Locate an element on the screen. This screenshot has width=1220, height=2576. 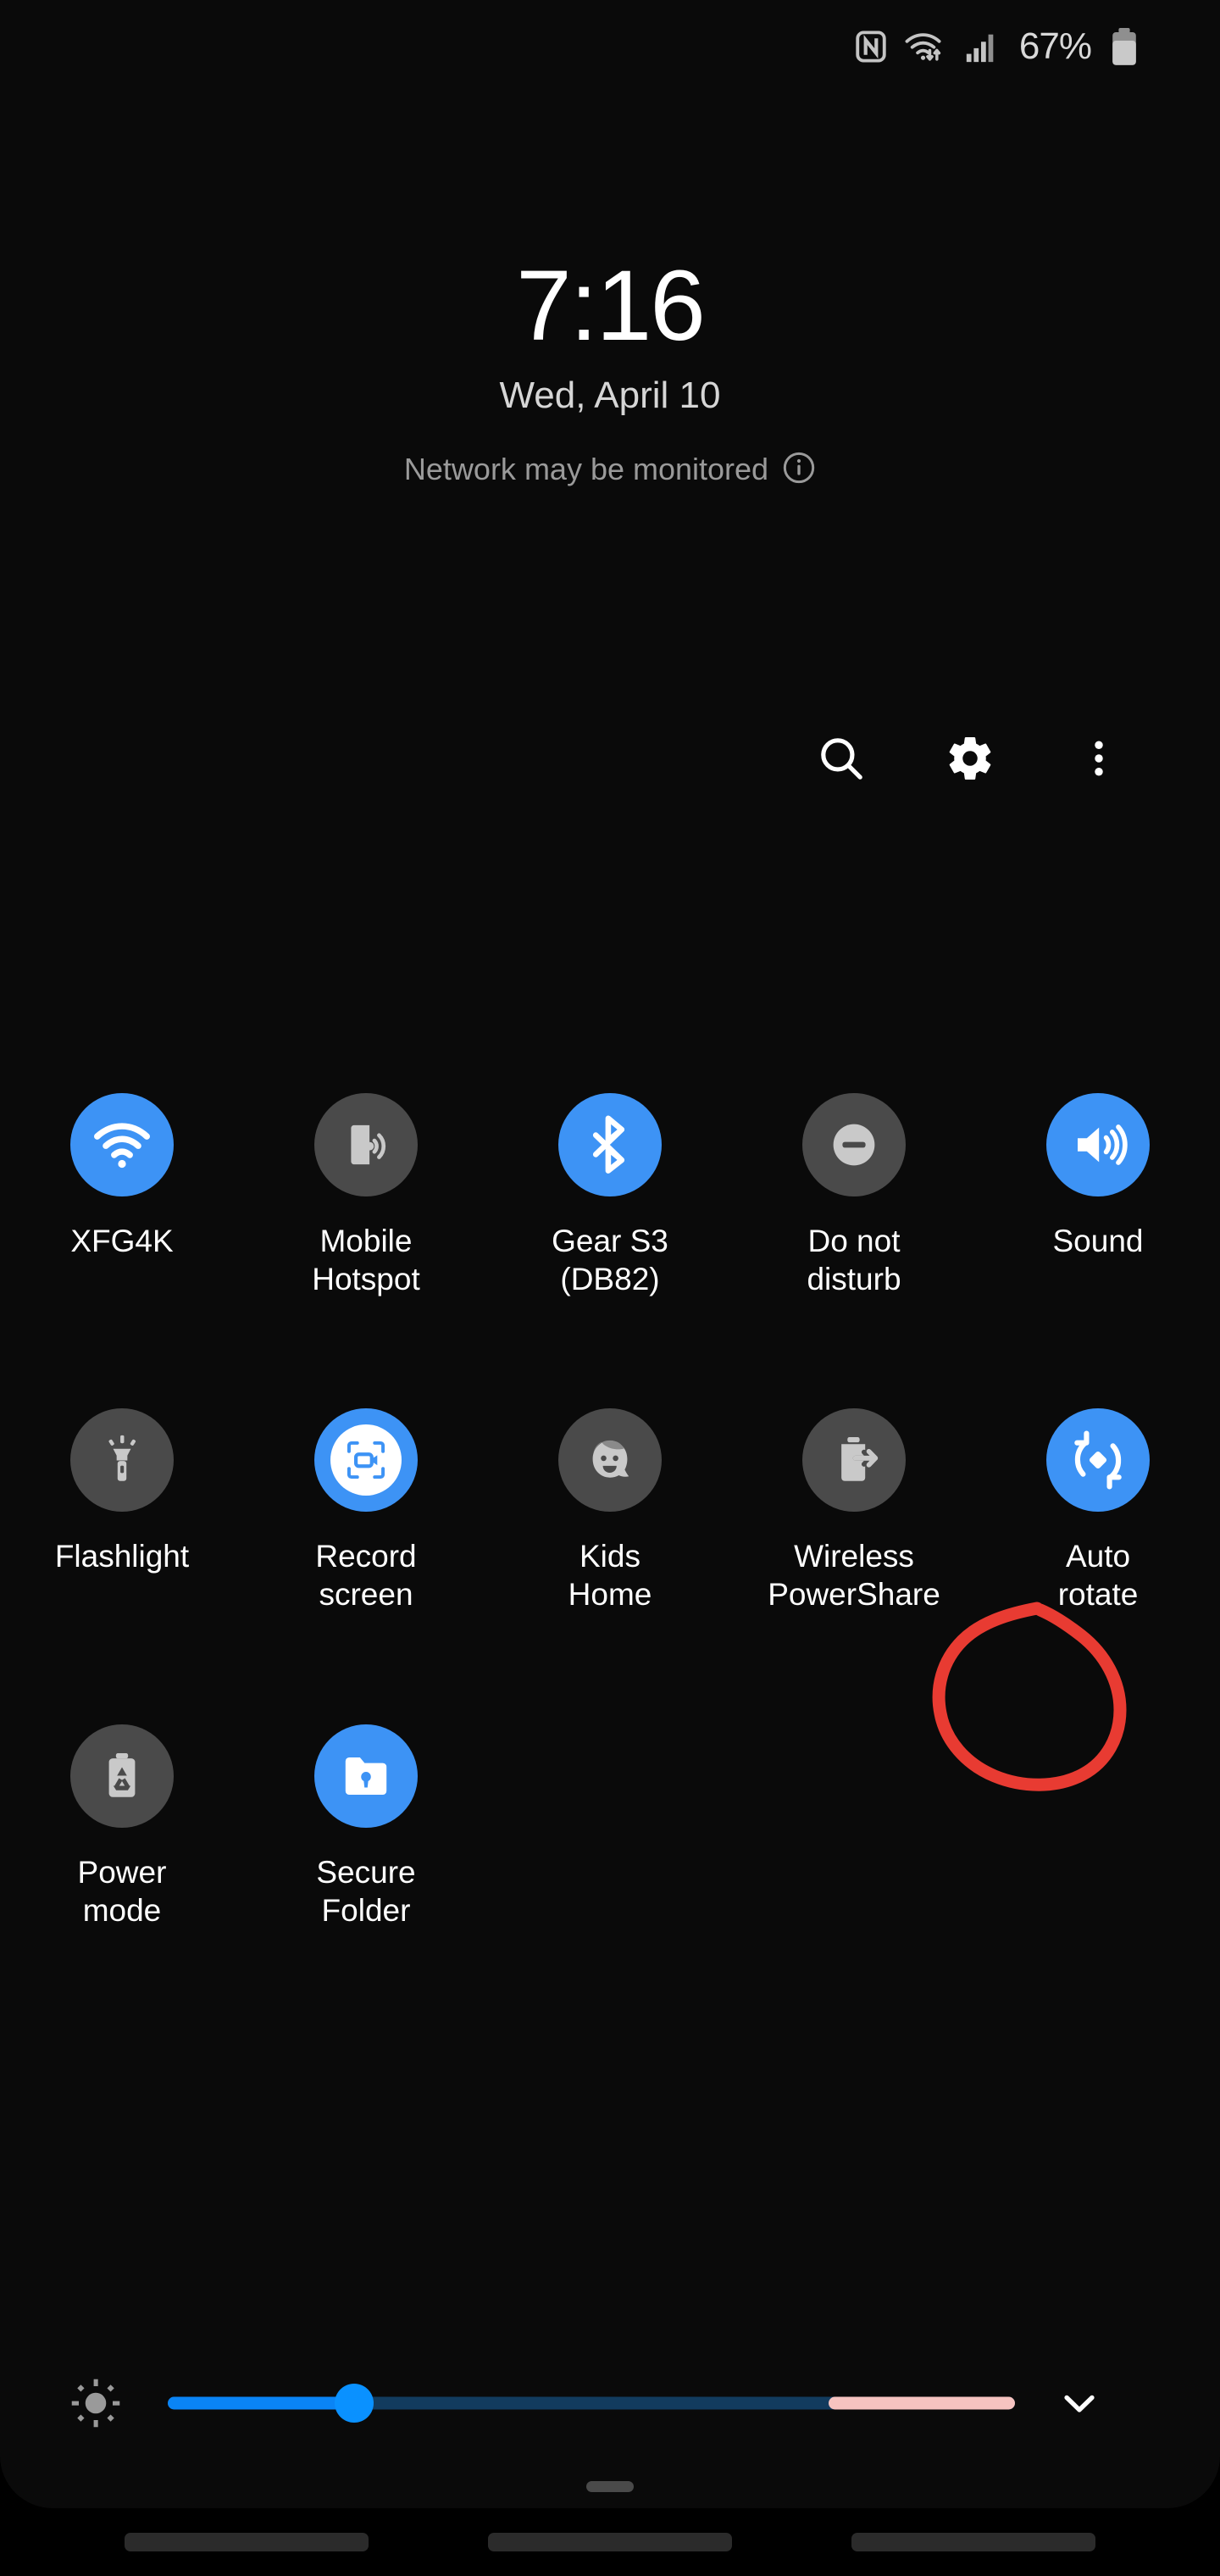
brightness-row is located at coordinates (610, 2403).